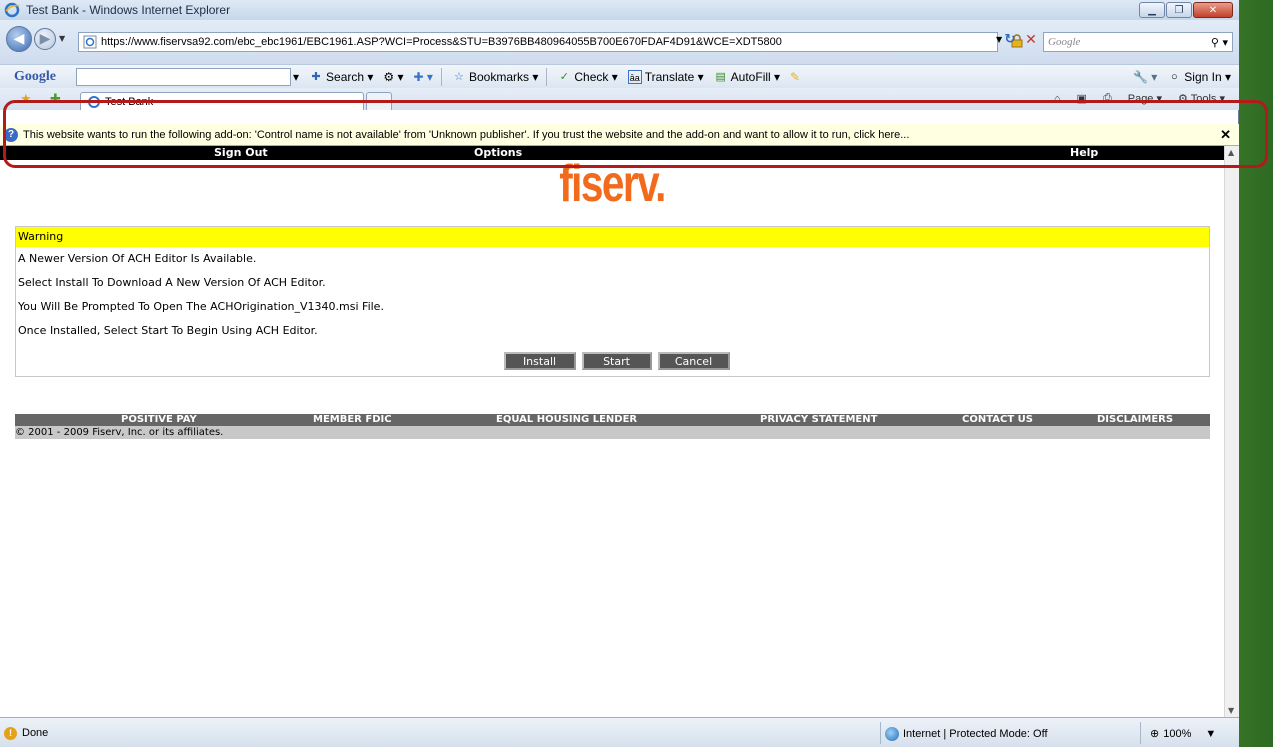  What do you see at coordinates (1210, 734) in the screenshot?
I see `zoom-dropdown-icon: ▼` at bounding box center [1210, 734].